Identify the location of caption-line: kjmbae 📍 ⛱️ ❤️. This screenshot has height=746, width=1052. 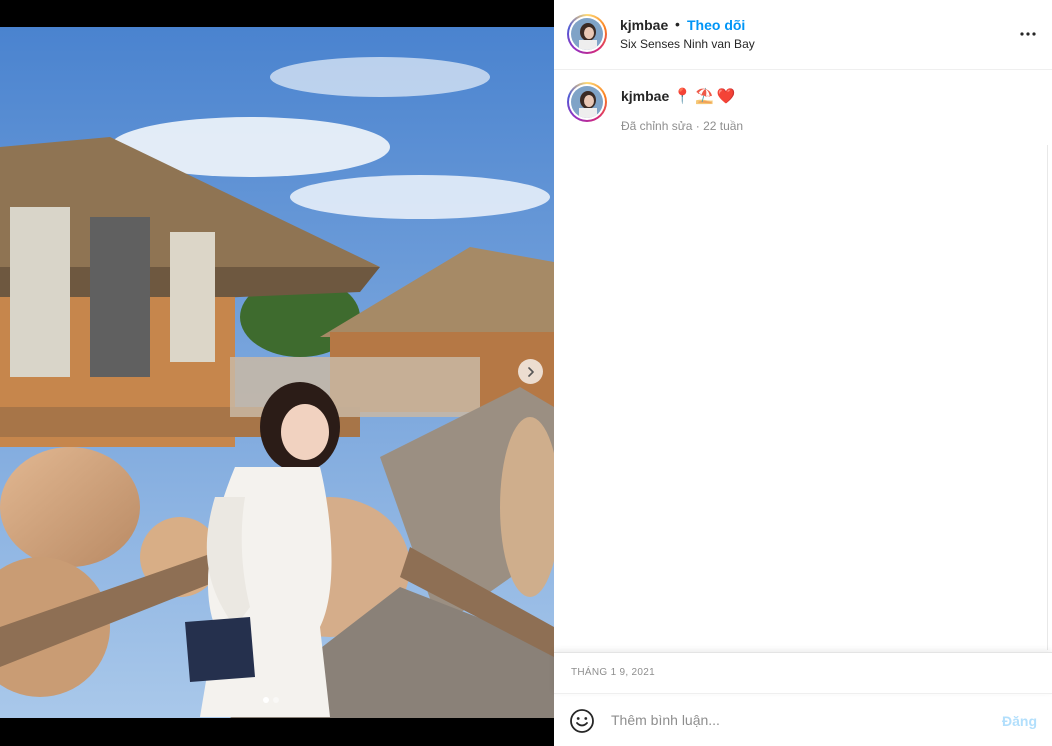
(678, 96).